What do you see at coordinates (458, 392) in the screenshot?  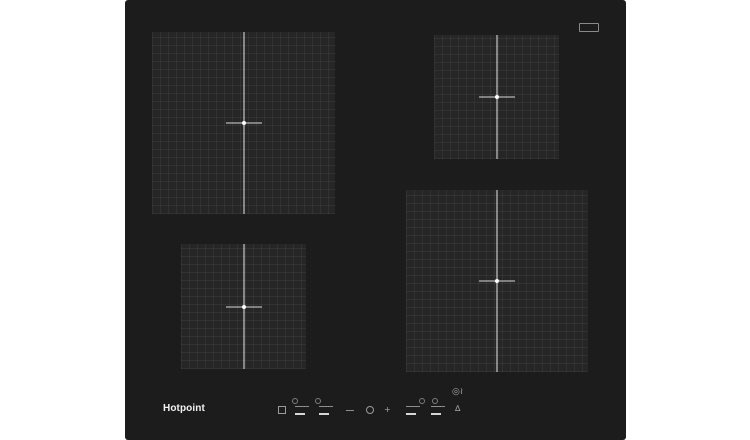 I see `wifi-icon: ◎≀` at bounding box center [458, 392].